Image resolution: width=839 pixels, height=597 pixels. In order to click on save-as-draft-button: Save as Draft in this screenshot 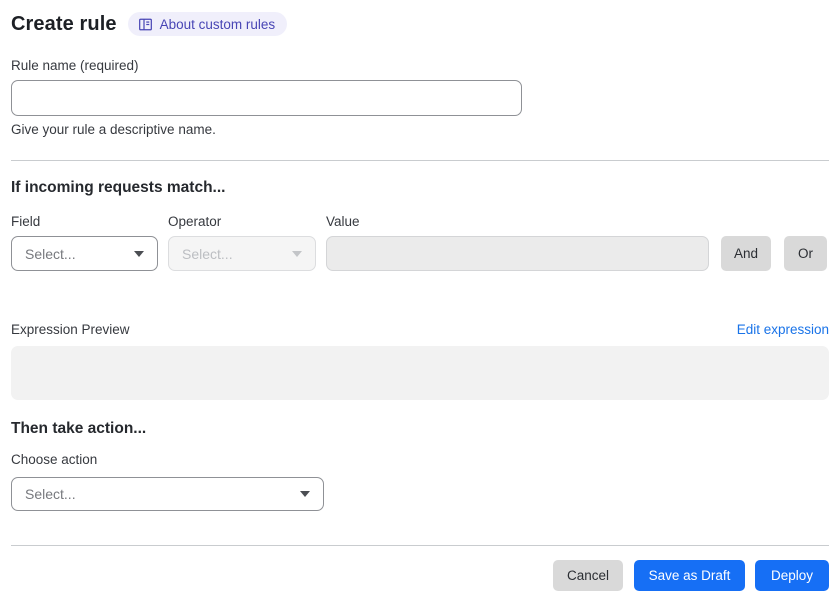, I will do `click(689, 575)`.